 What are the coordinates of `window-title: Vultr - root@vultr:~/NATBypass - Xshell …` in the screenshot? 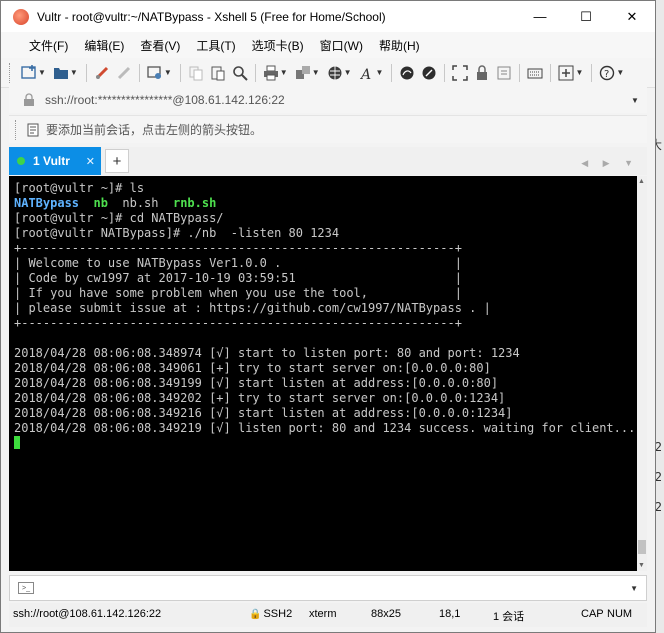 It's located at (211, 16).